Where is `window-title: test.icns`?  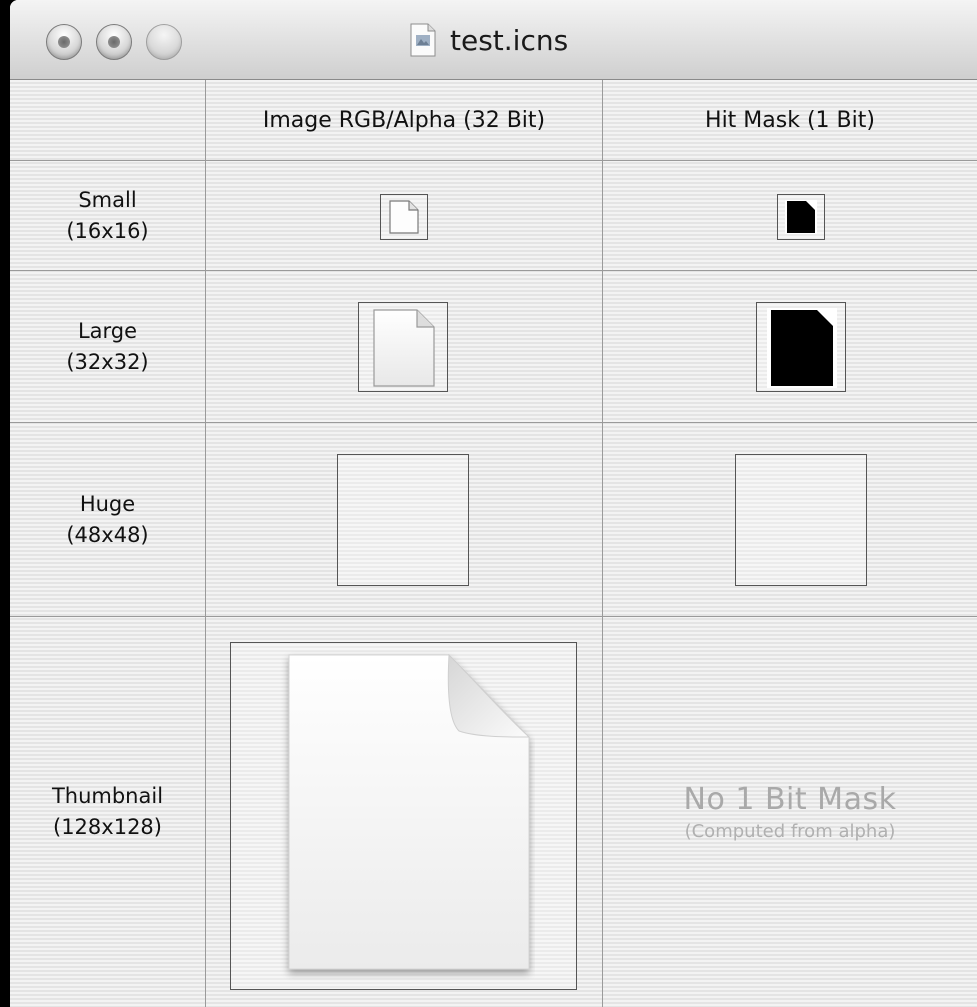
window-title: test.icns is located at coordinates (509, 40).